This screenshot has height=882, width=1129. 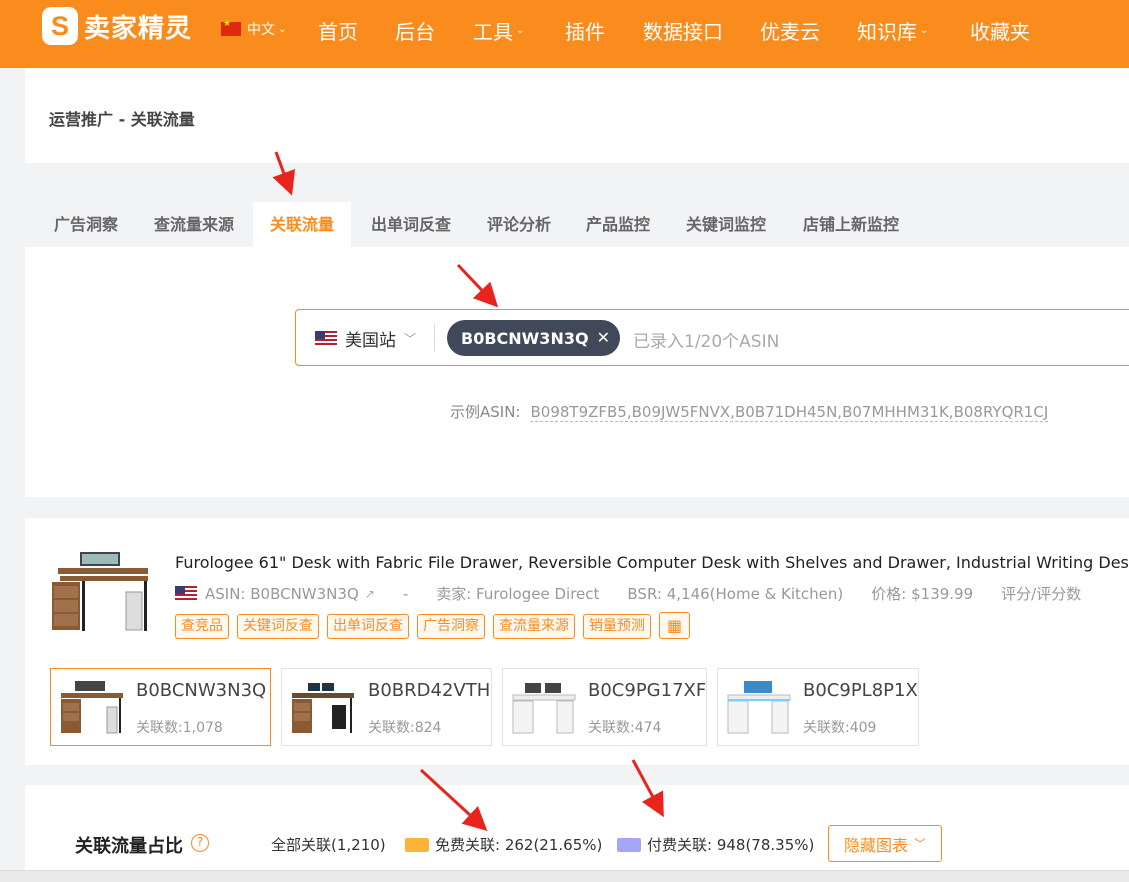 What do you see at coordinates (138, 28) in the screenshot?
I see `logo-text: 卖家精灵` at bounding box center [138, 28].